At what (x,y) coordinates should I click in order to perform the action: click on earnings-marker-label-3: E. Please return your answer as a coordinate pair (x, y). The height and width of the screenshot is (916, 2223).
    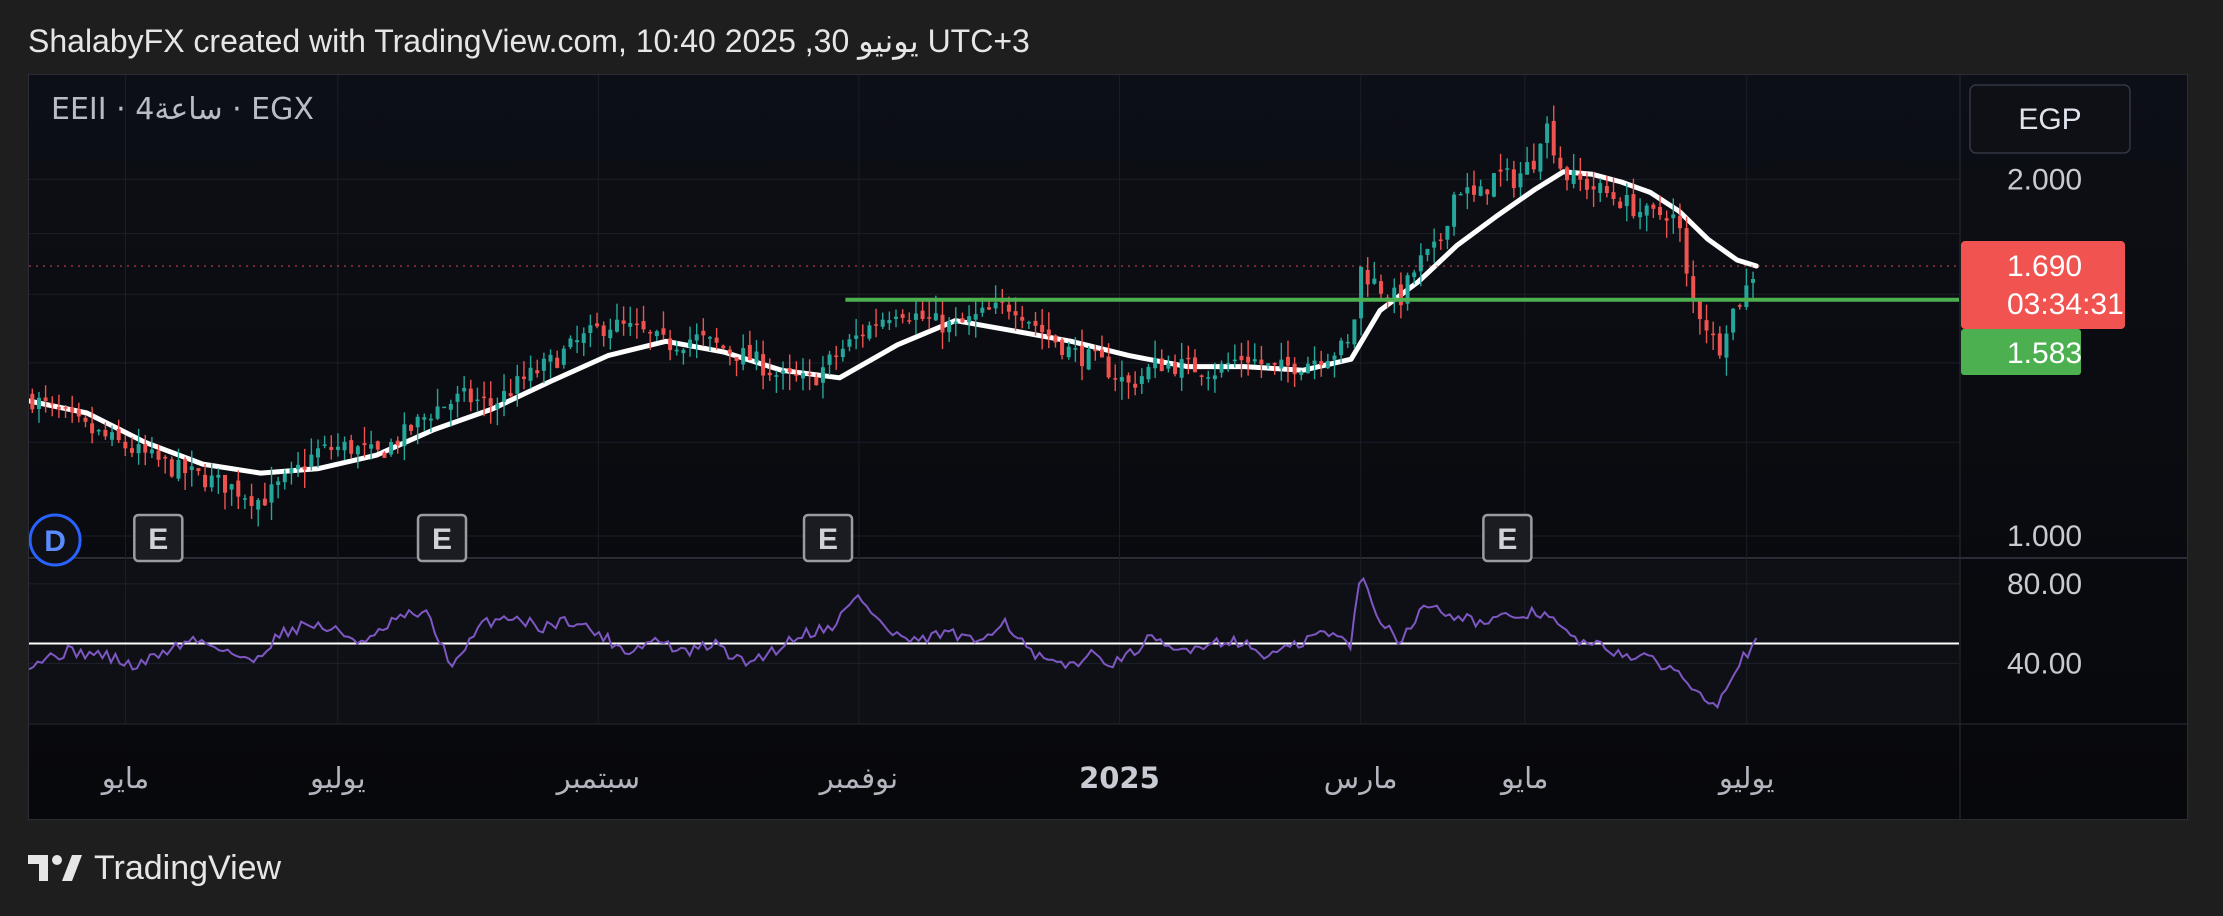
    Looking at the image, I should click on (1507, 539).